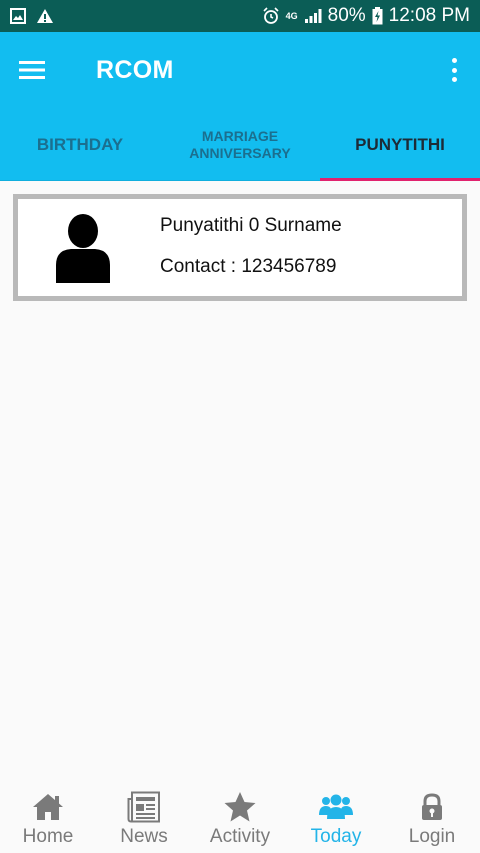 Image resolution: width=480 pixels, height=853 pixels. Describe the element at coordinates (45, 16) in the screenshot. I see `warning-icon` at that location.